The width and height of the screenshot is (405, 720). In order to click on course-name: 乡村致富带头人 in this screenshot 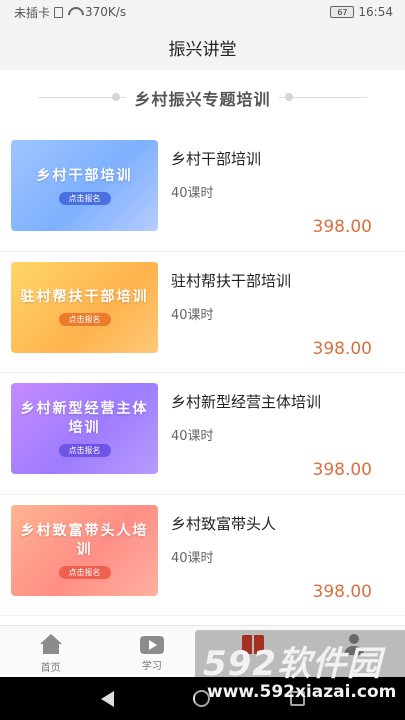, I will do `click(224, 523)`.